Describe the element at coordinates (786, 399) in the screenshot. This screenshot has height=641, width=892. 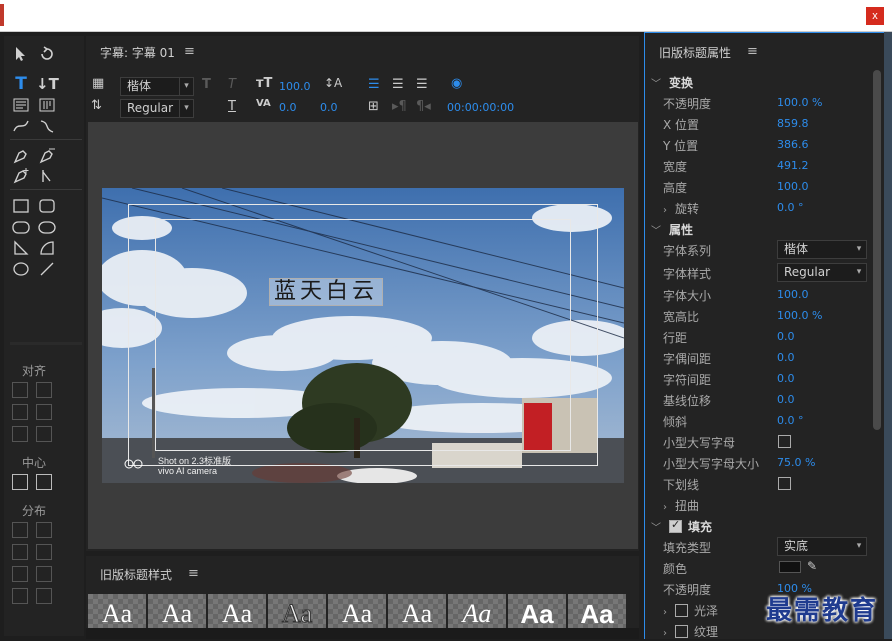
I see `baseline-shift-value: 0.0` at that location.